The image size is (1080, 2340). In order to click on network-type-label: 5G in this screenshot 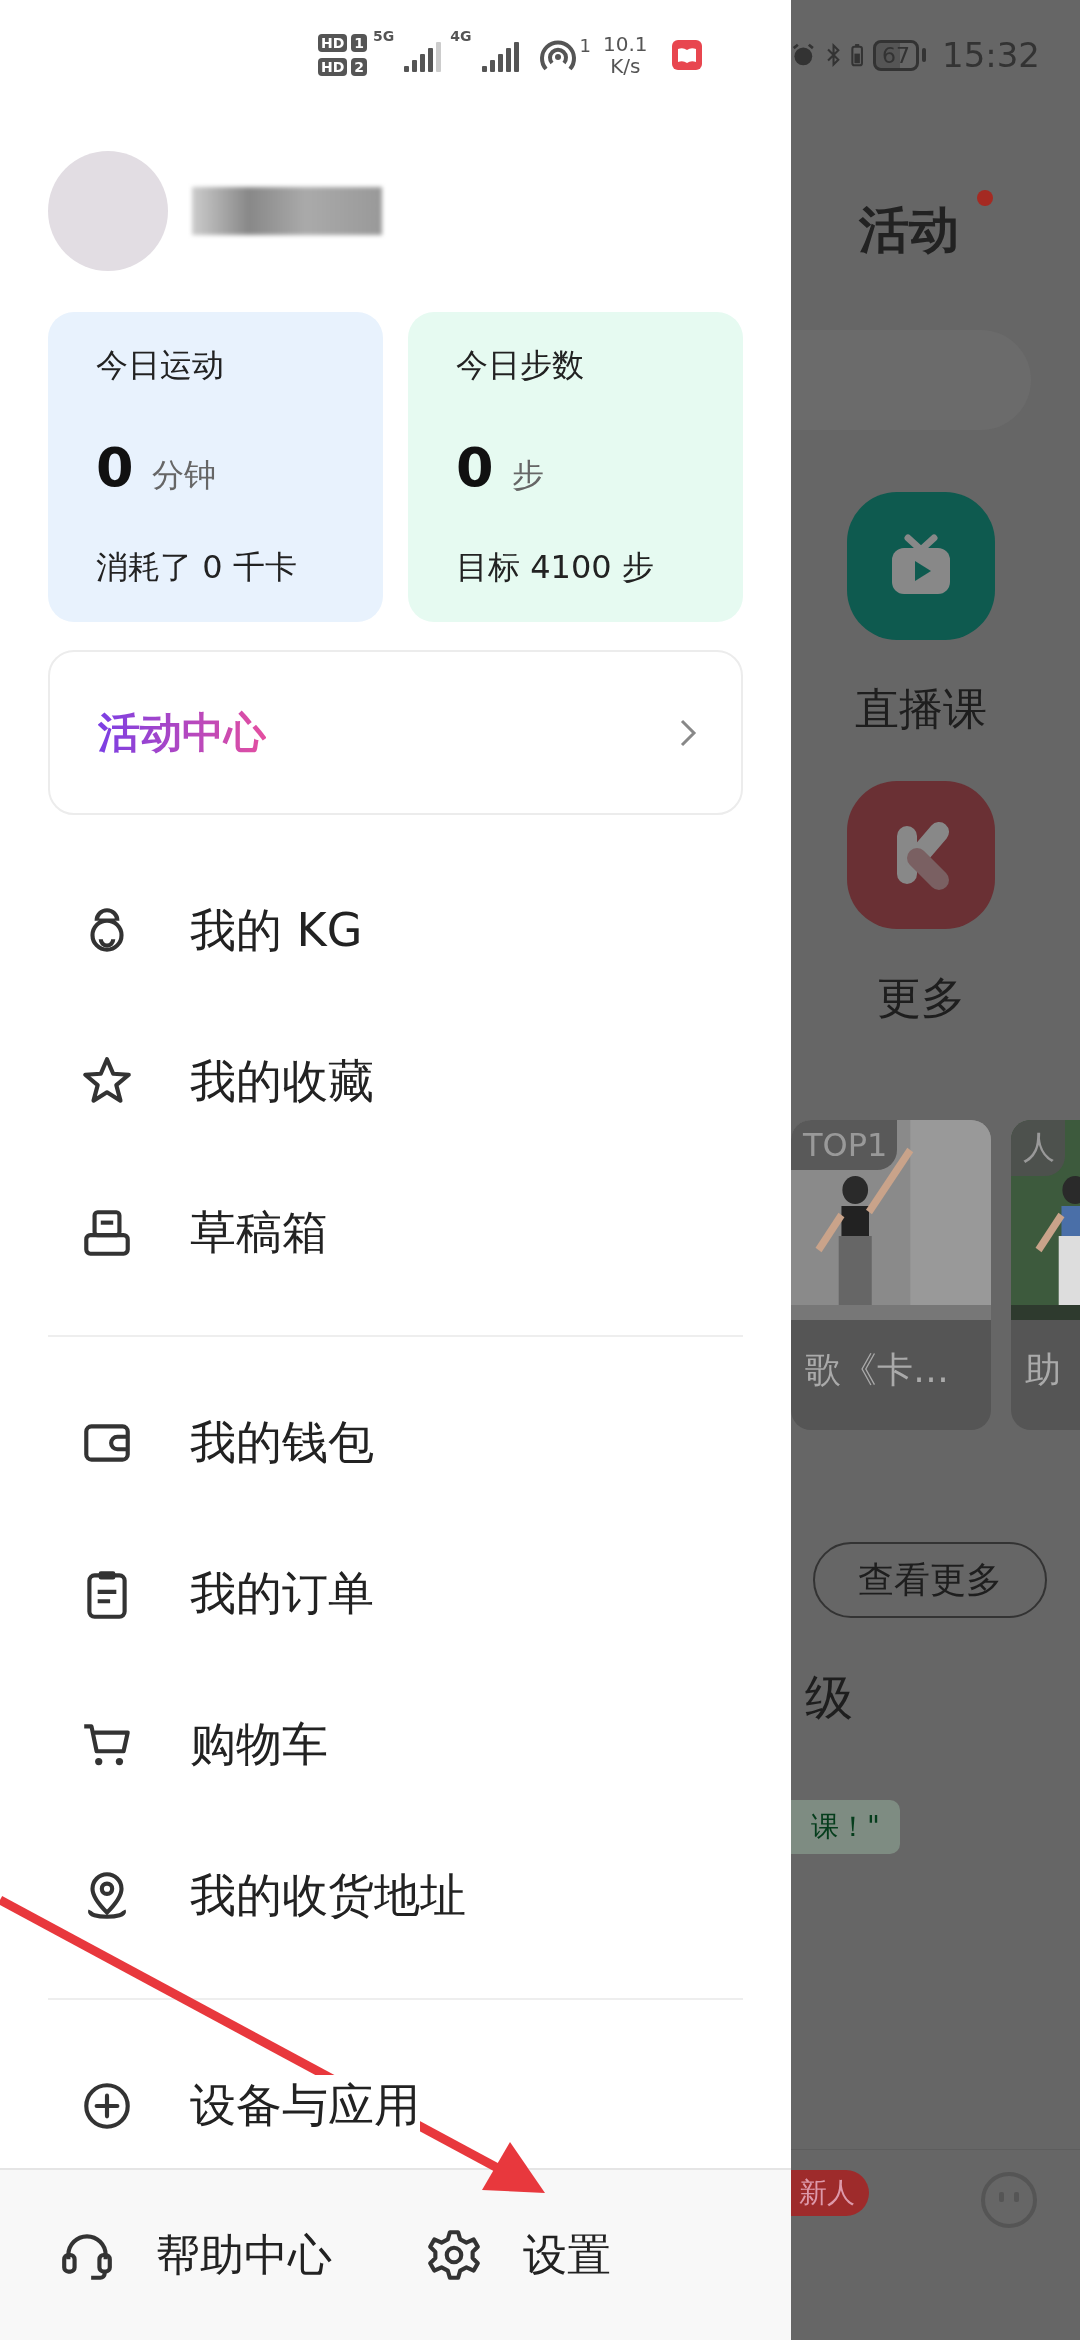, I will do `click(384, 36)`.